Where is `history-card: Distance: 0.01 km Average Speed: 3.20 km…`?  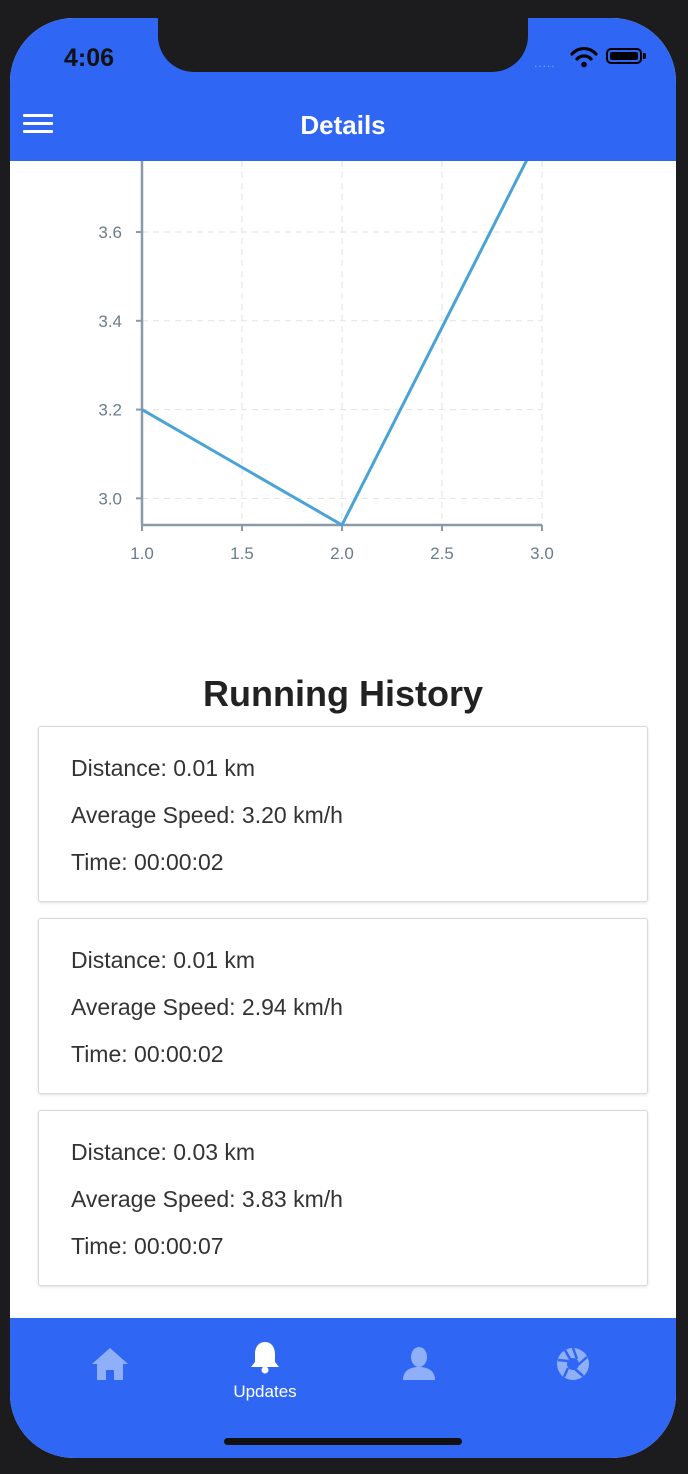
history-card: Distance: 0.01 km Average Speed: 3.20 km… is located at coordinates (343, 814).